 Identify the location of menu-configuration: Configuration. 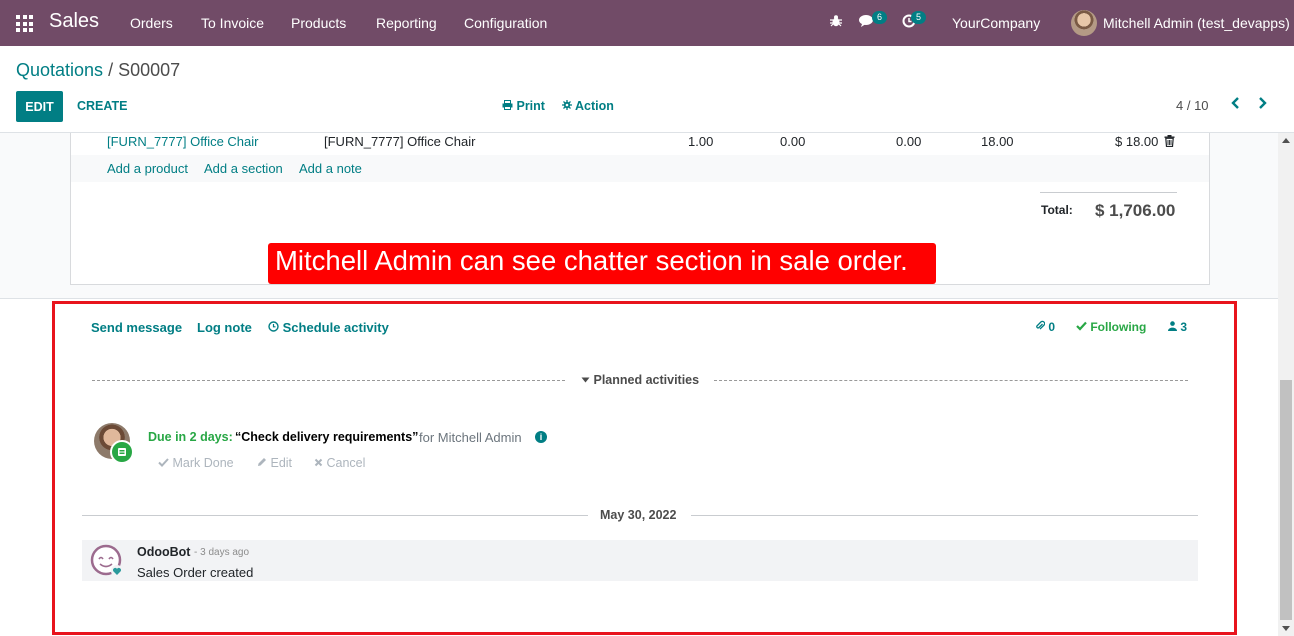
(505, 23).